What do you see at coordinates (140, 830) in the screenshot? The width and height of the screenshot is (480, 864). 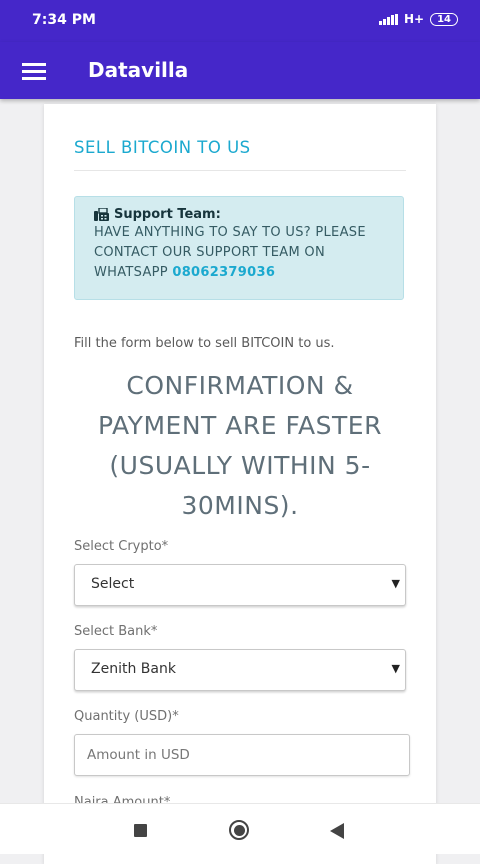 I see `square-recents-icon` at bounding box center [140, 830].